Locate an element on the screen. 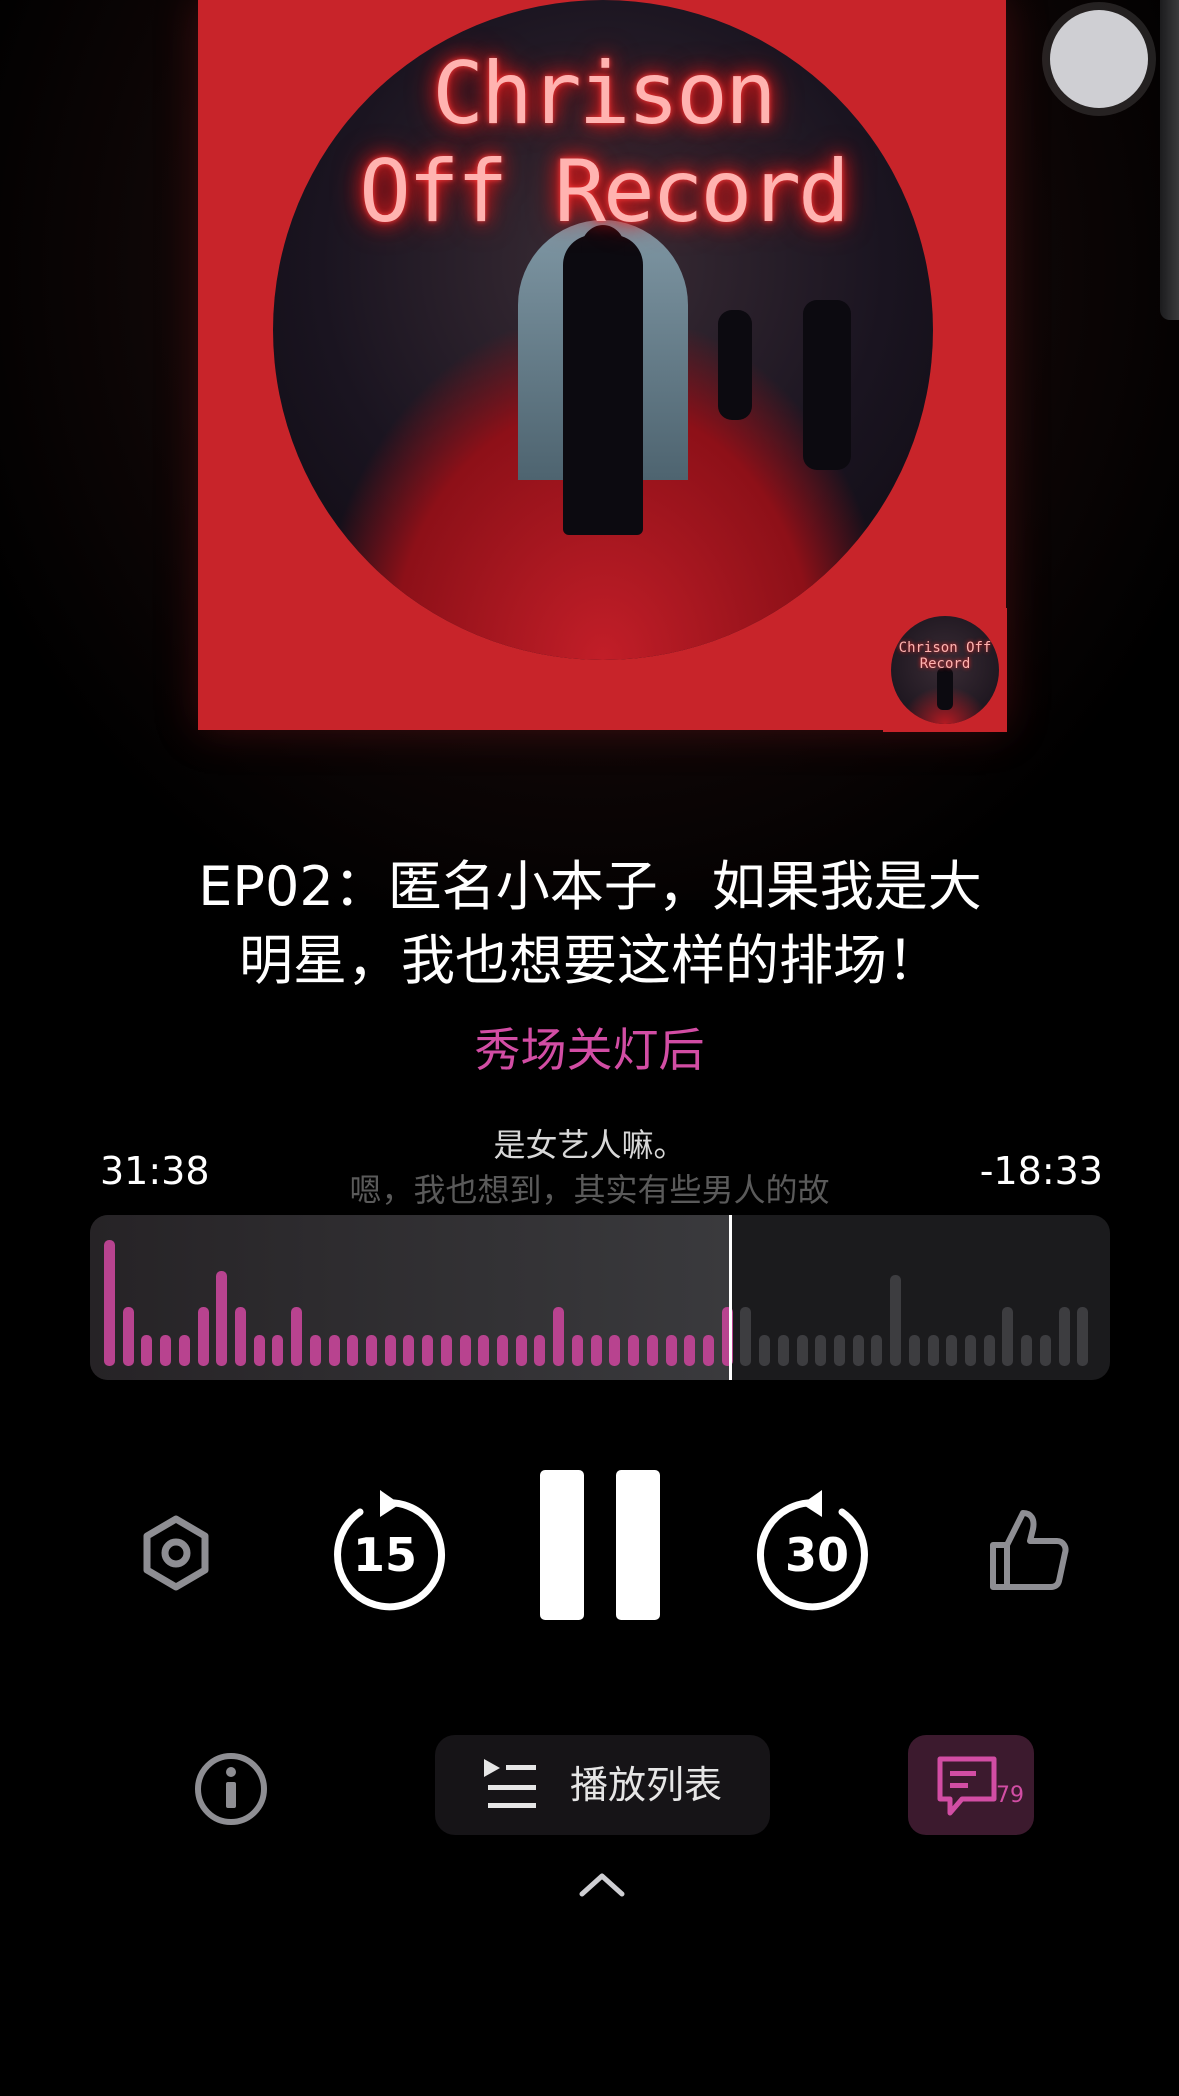 The height and width of the screenshot is (2096, 1179). comment-icon is located at coordinates (967, 1786).